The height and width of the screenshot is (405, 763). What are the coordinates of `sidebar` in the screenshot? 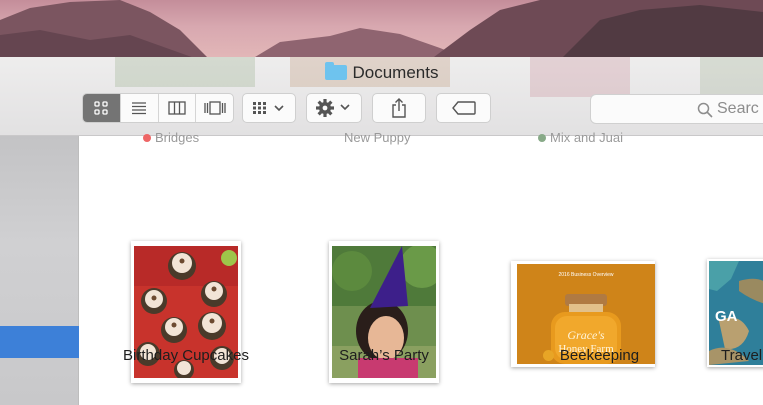 It's located at (39, 270).